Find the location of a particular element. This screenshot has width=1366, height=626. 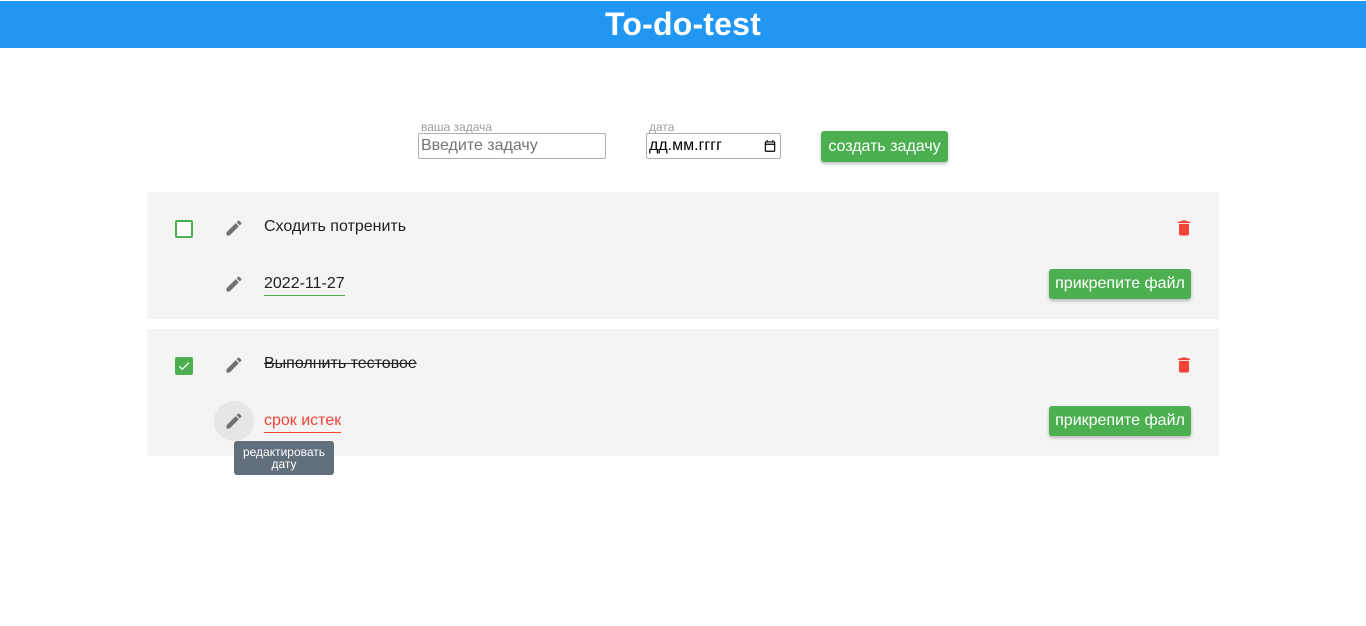

task-date: 2022-11-27 is located at coordinates (304, 285).